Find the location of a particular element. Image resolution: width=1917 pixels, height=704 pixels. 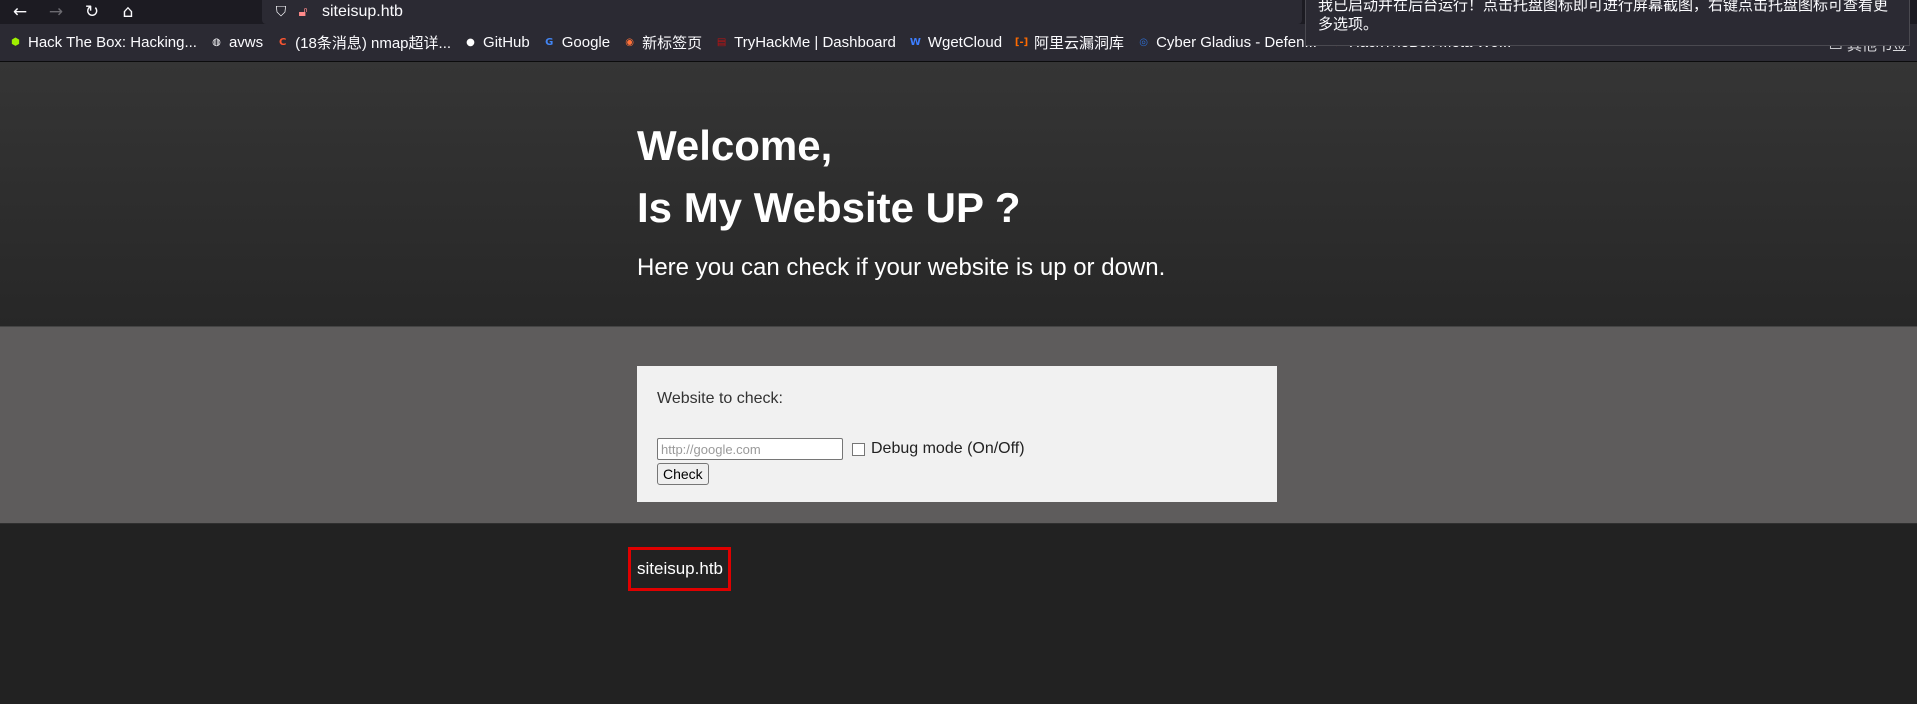

bookmark-item: [-] 阿里云漏洞库 is located at coordinates (1069, 42).